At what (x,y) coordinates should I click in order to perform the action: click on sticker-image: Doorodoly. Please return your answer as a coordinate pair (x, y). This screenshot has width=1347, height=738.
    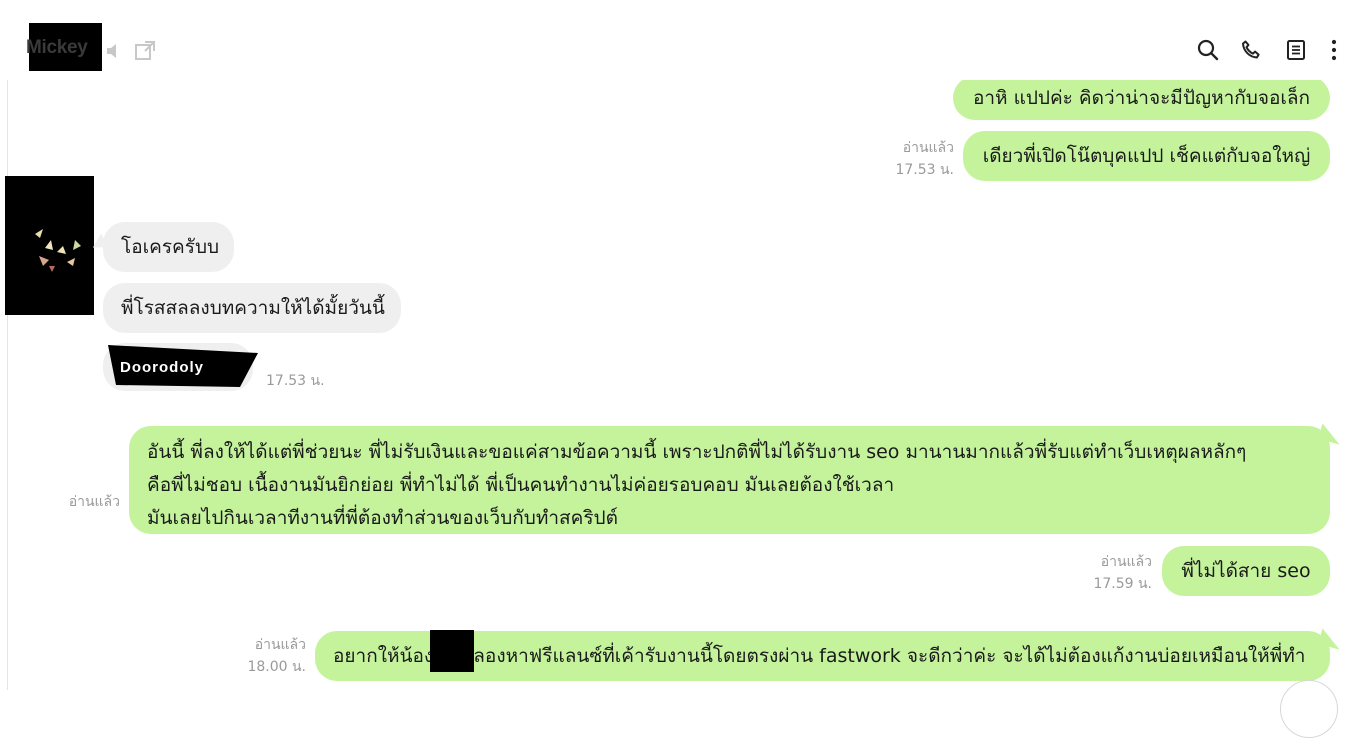
    Looking at the image, I should click on (183, 367).